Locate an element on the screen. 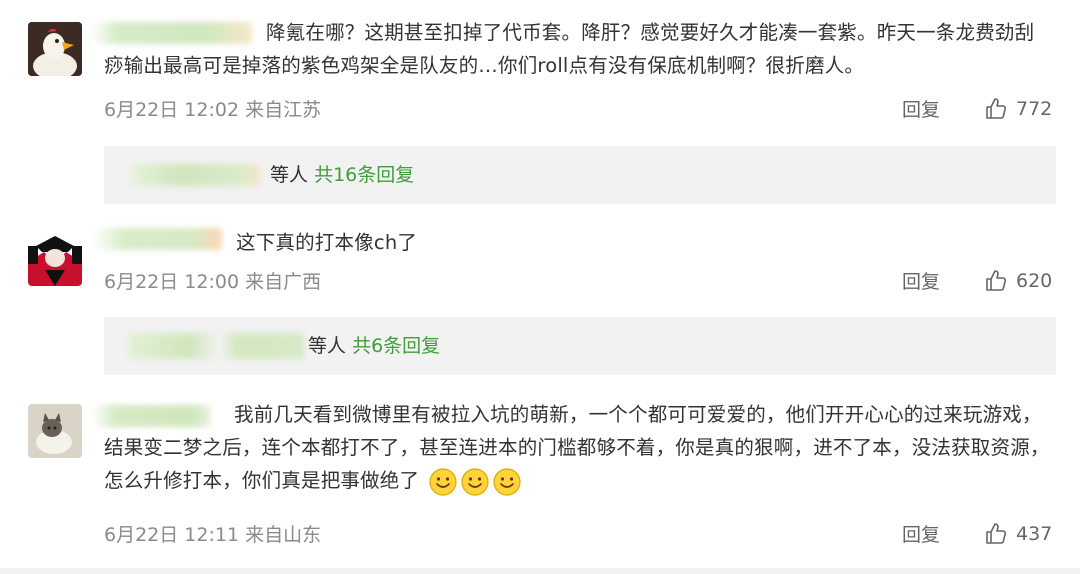 The height and width of the screenshot is (574, 1080). like-count: 437 is located at coordinates (1034, 534).